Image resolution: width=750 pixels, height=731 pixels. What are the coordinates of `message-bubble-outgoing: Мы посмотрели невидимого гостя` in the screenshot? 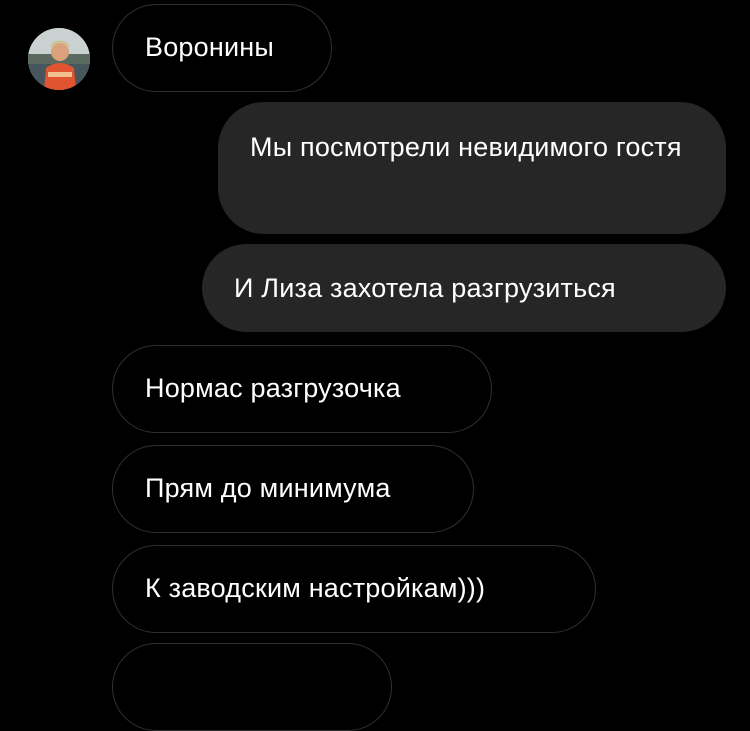 It's located at (472, 168).